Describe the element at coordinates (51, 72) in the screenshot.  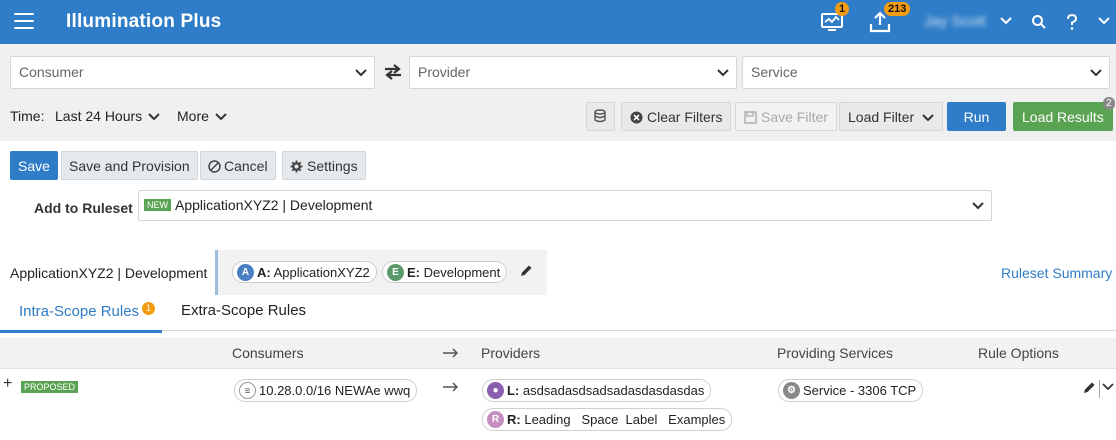
I see `consumer-placeholder: Consumer` at that location.